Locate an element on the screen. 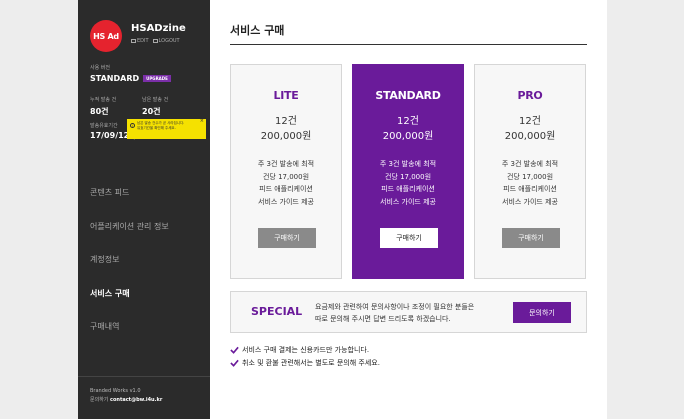 Image resolution: width=684 pixels, height=419 pixels. page-title: 서비스 구매 is located at coordinates (257, 30).